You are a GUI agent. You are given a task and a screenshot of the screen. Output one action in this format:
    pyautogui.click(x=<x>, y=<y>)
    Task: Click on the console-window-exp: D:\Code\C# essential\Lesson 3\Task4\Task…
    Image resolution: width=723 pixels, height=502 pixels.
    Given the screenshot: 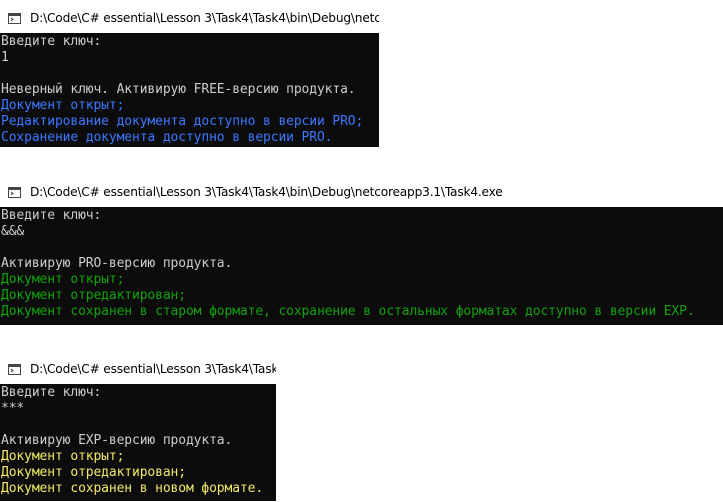 What is the action you would take?
    pyautogui.click(x=138, y=427)
    